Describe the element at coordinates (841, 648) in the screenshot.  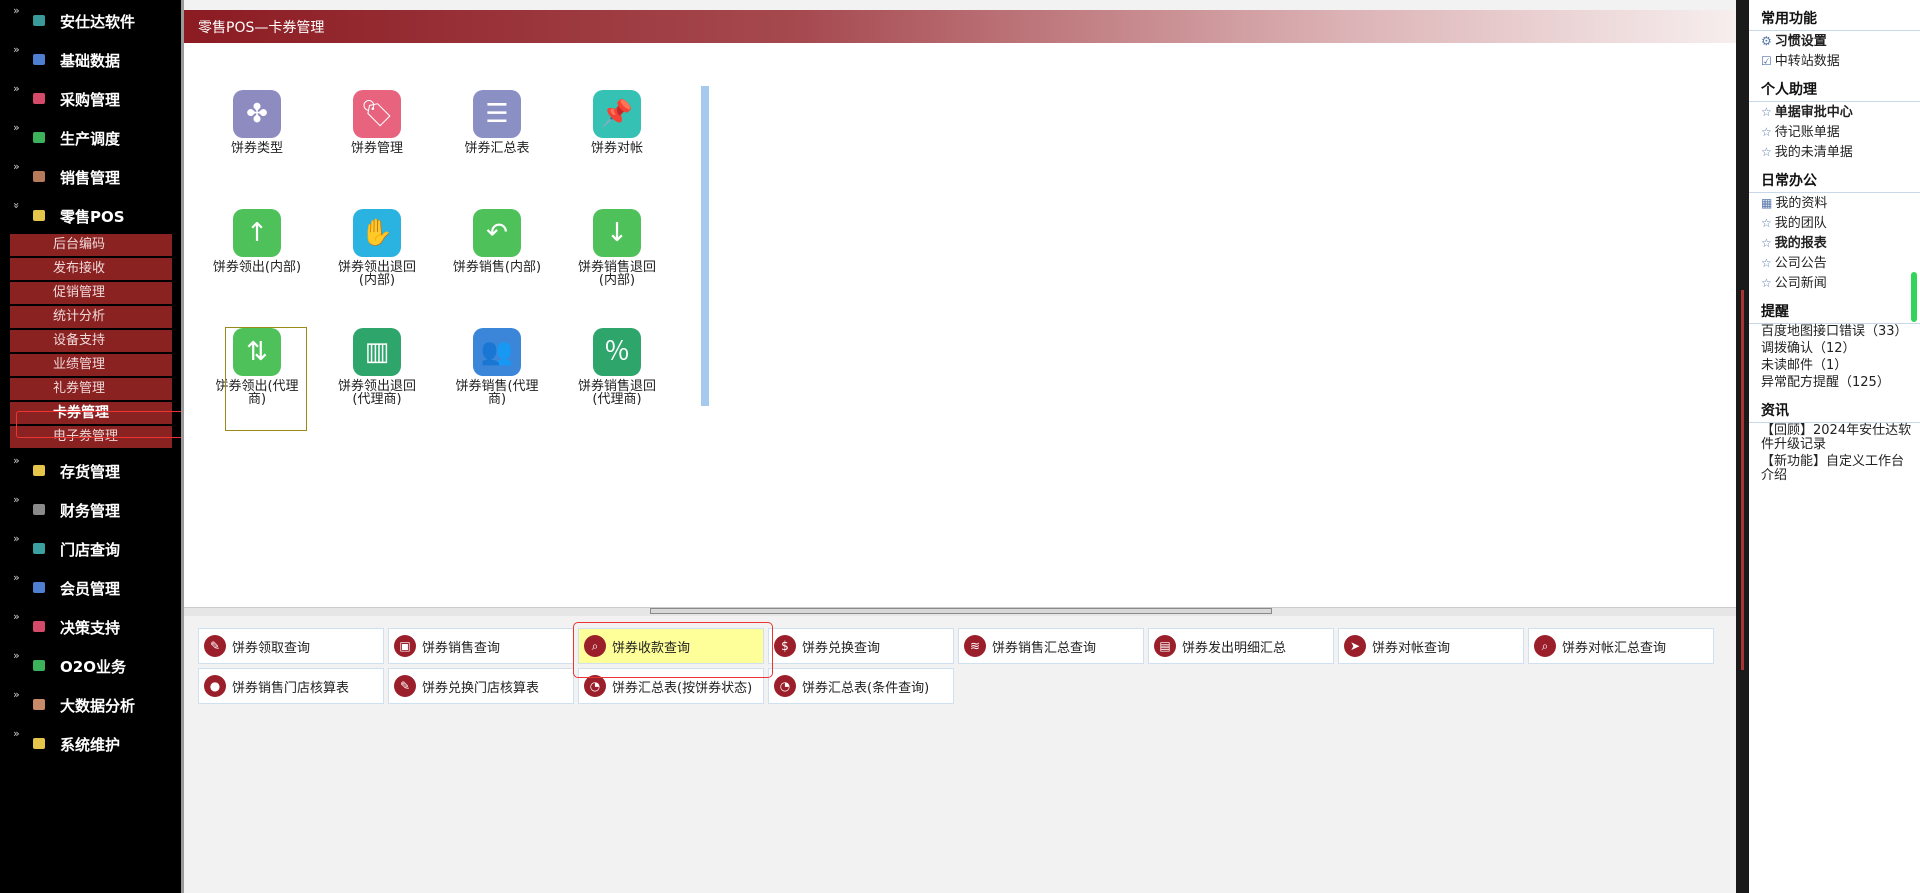
I see `report-link-label: 饼券兑换查询` at that location.